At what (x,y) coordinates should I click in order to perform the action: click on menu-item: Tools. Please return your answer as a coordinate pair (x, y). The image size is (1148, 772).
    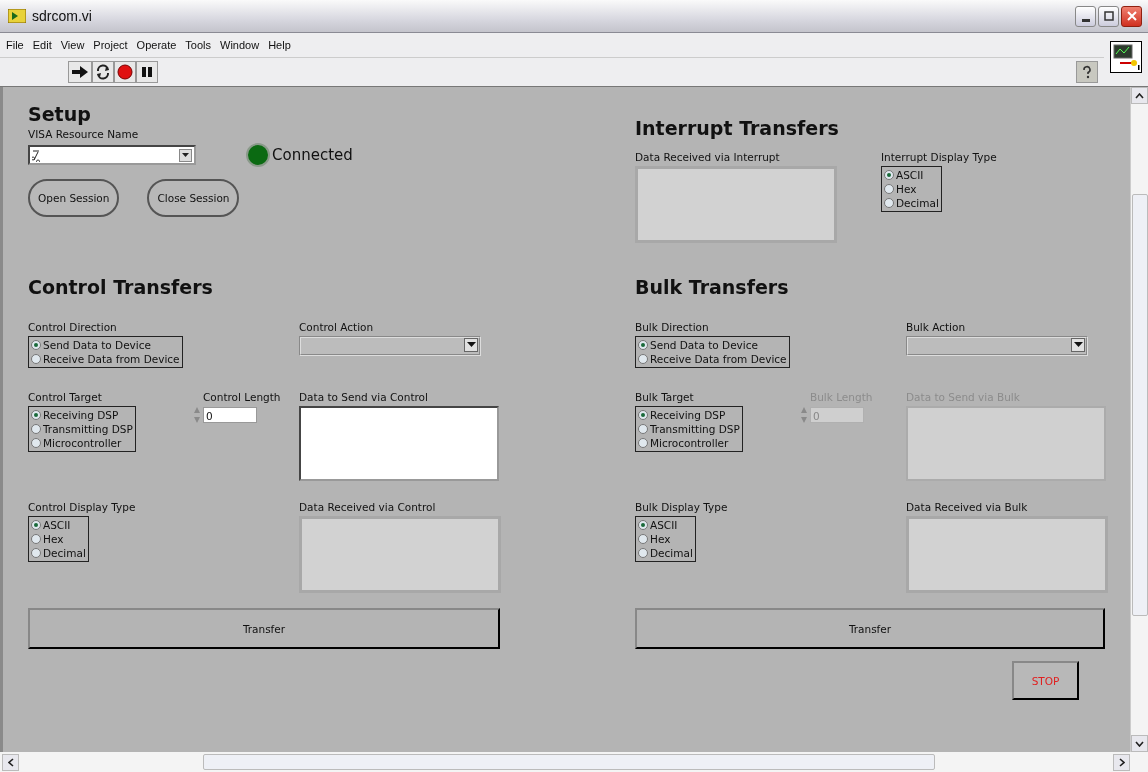
    Looking at the image, I should click on (198, 45).